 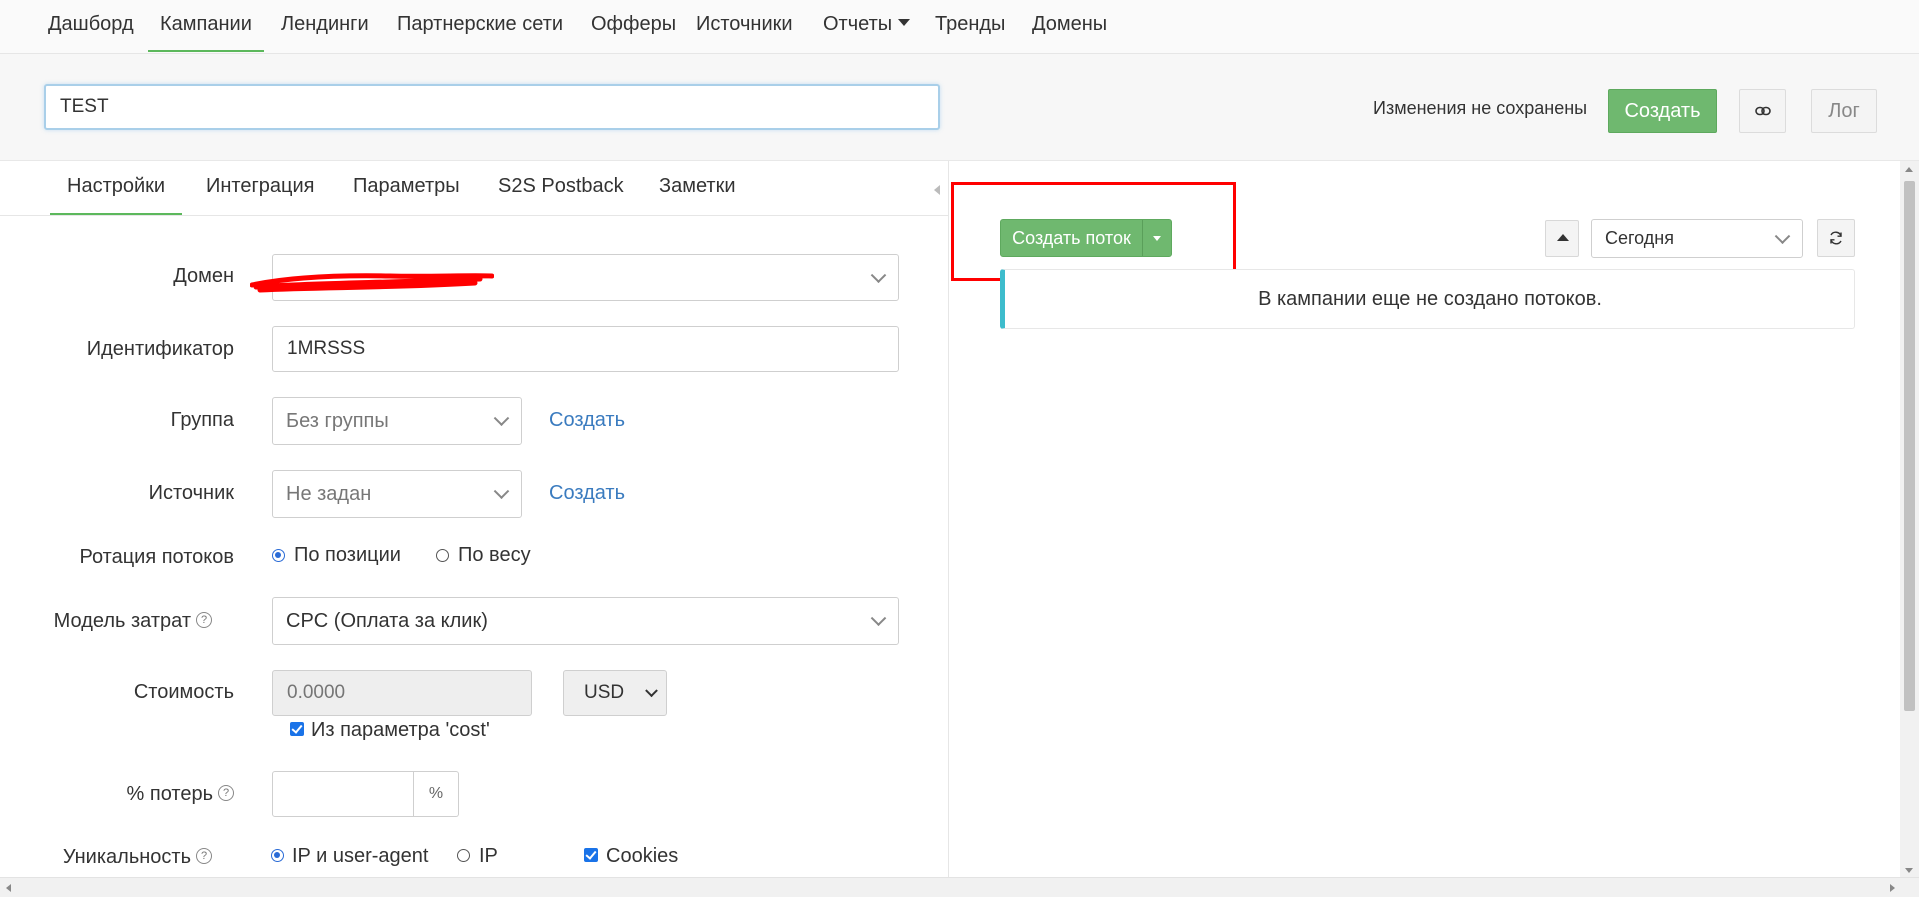 I want to click on loss-label: % потерь?, so click(x=134, y=794).